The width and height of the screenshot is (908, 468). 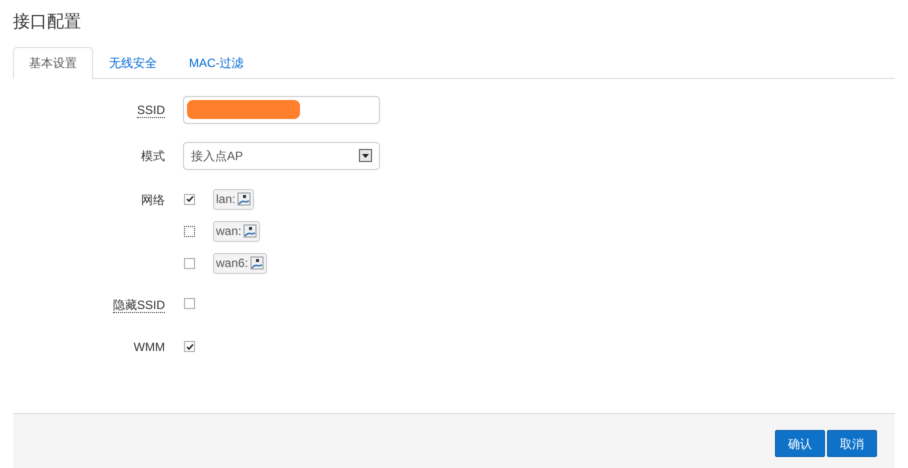 I want to click on tab: 无线安全, so click(x=133, y=62).